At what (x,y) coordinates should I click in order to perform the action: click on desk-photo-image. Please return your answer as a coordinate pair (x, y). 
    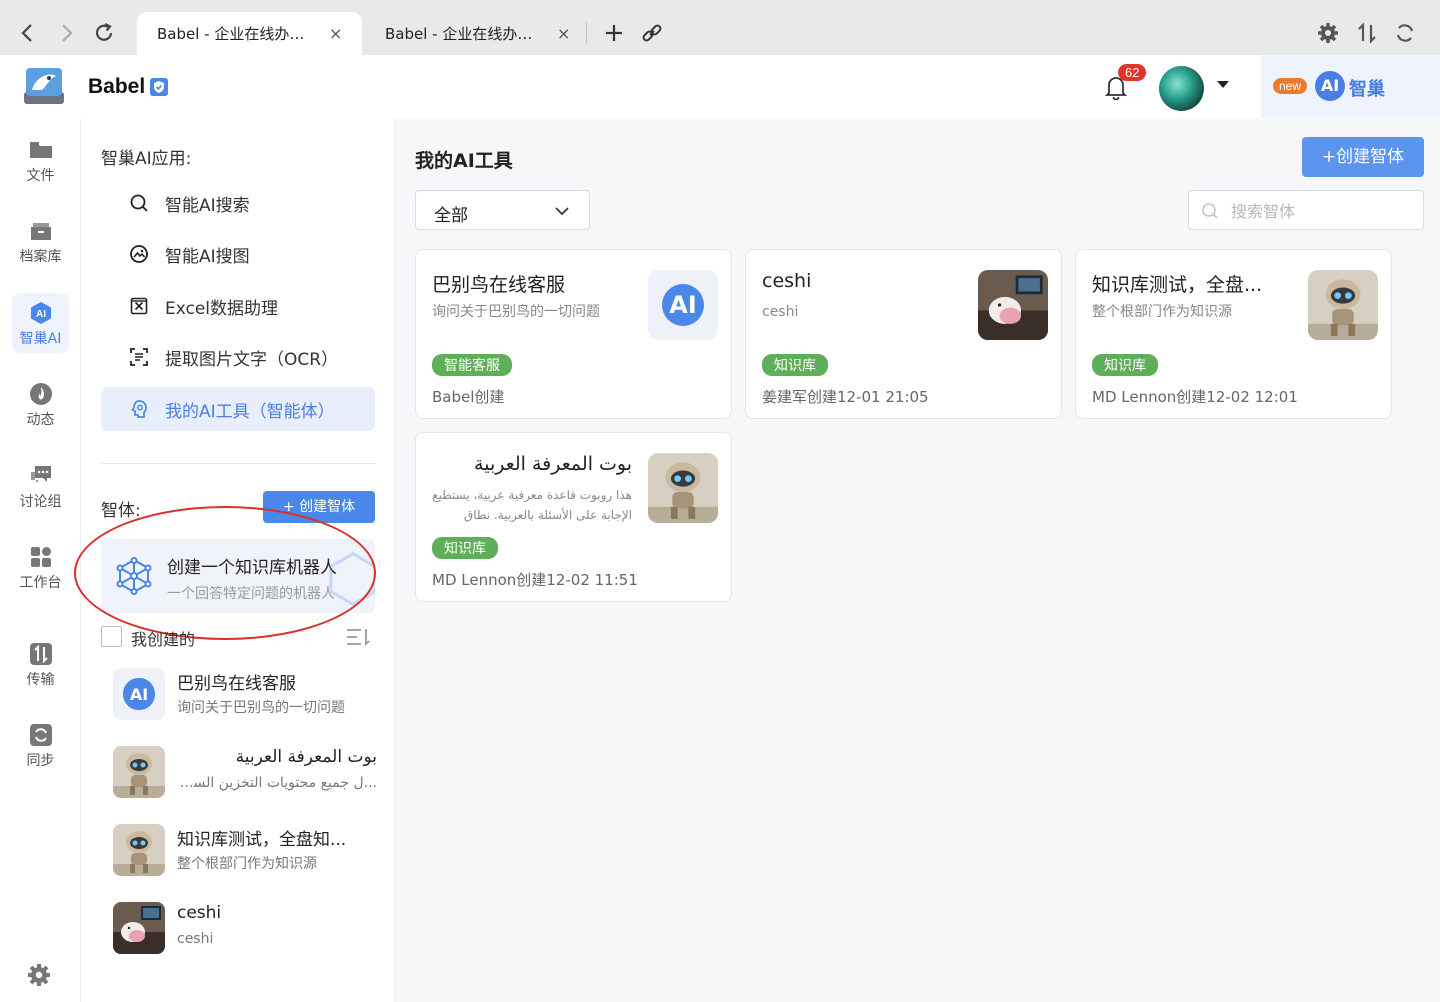
    Looking at the image, I should click on (1013, 305).